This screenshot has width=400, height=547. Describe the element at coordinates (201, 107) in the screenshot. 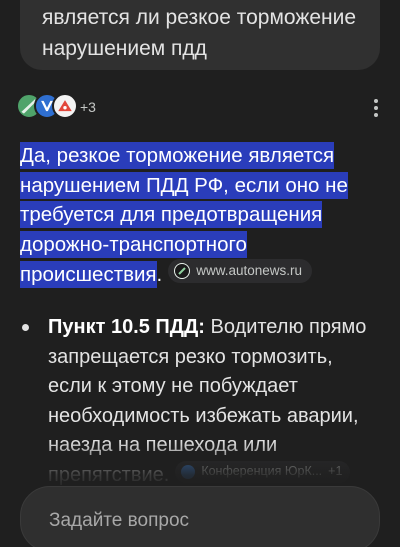

I see `sources-row: +3` at that location.